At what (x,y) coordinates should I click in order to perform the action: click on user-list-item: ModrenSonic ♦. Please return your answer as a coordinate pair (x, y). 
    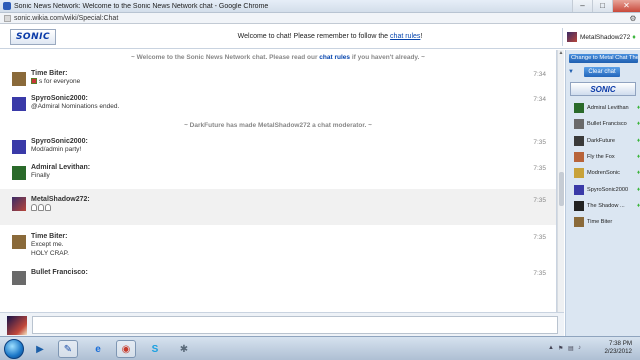
    Looking at the image, I should click on (607, 173).